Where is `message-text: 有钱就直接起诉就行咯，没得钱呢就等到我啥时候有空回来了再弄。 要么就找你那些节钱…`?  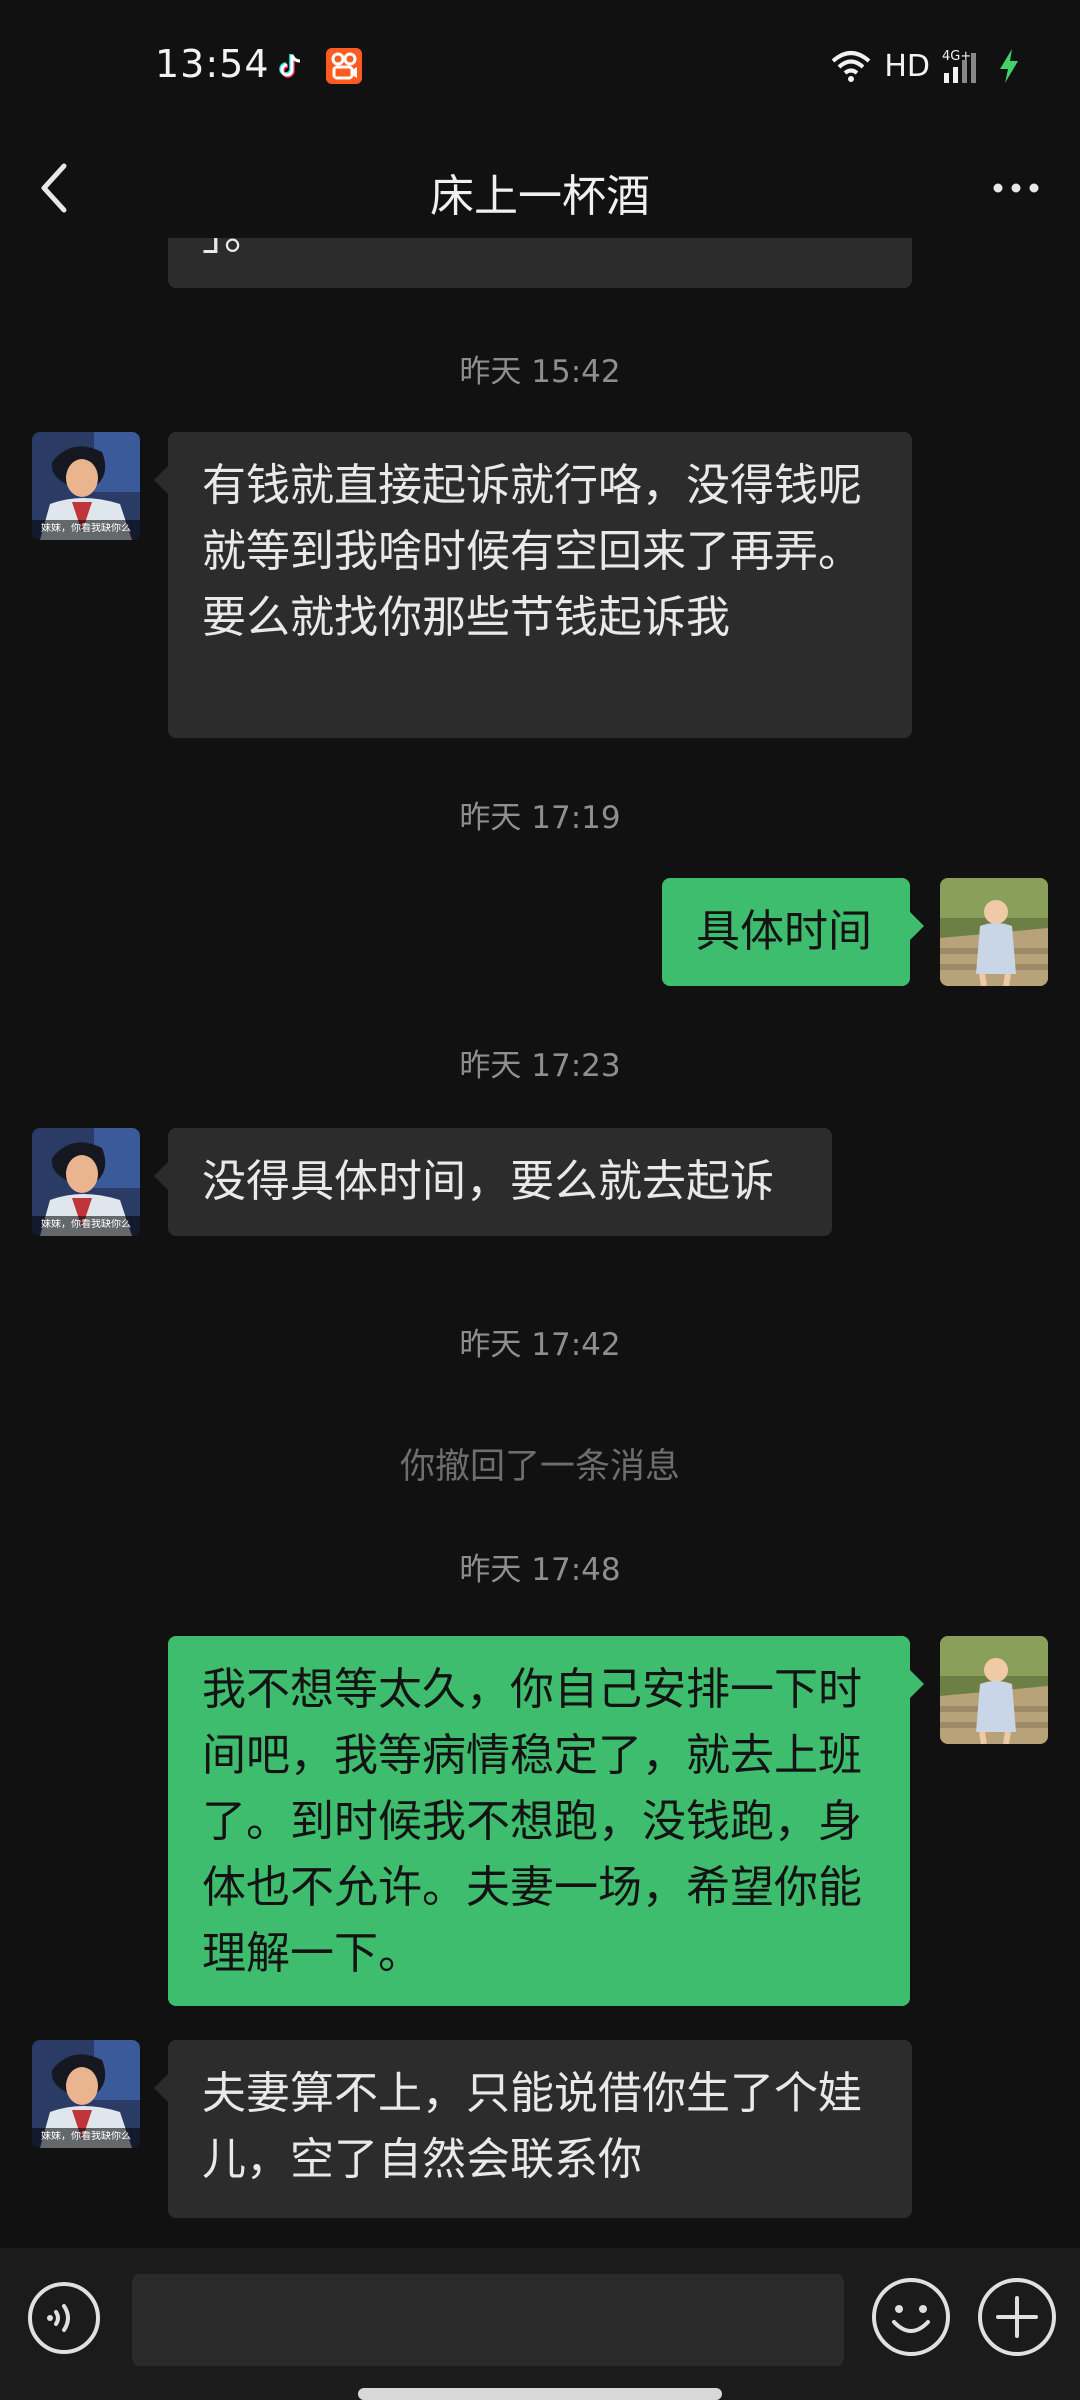
message-text: 有钱就直接起诉就行咯，没得钱呢就等到我啥时候有空回来了再弄。 要么就找你那些节钱… is located at coordinates (565, 551).